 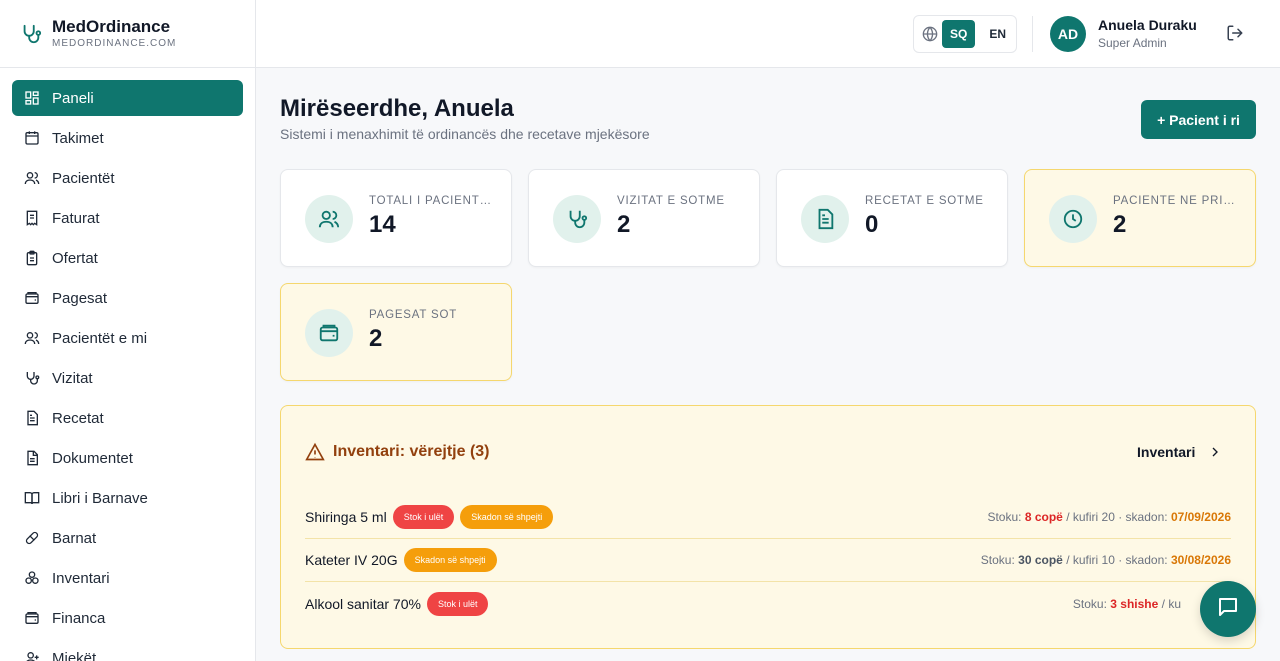 I want to click on sidebar-item-label: Mjekët, so click(x=74, y=655).